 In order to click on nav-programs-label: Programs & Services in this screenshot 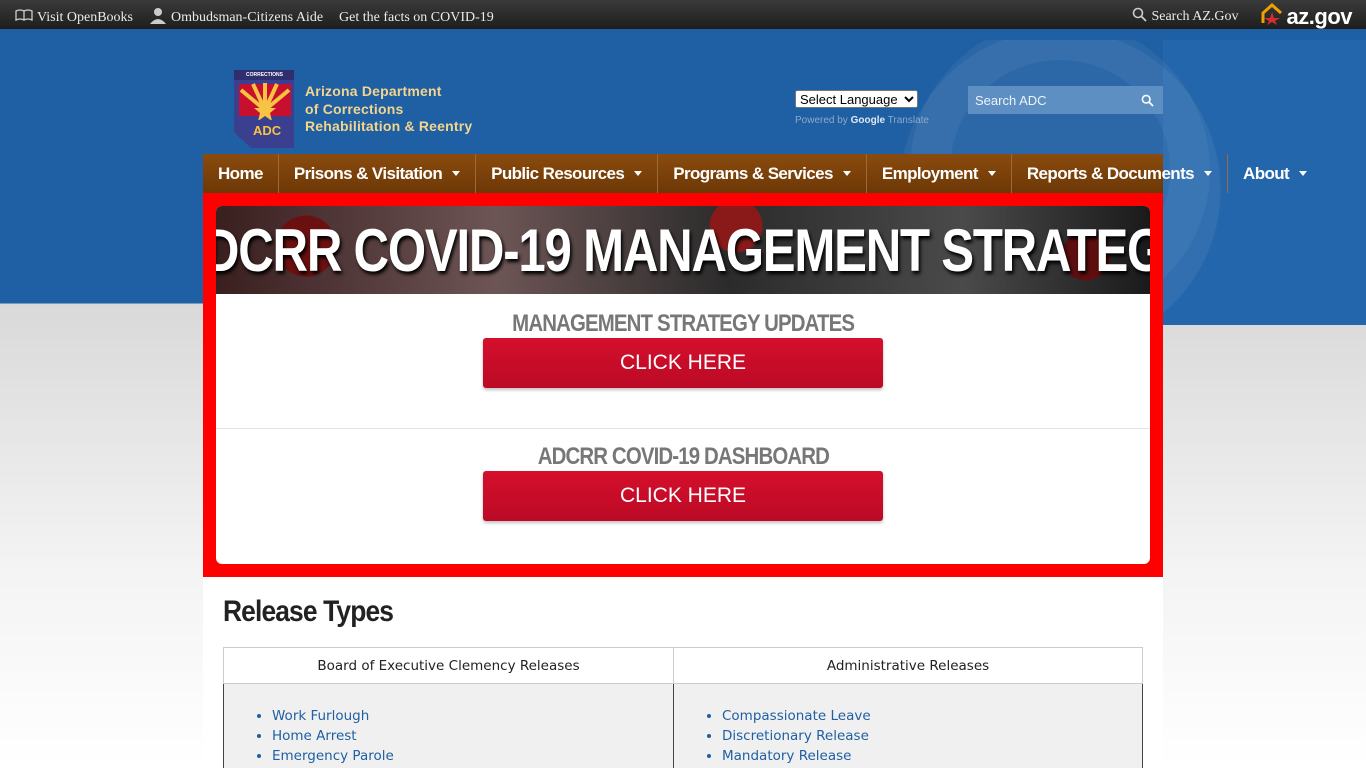, I will do `click(753, 173)`.